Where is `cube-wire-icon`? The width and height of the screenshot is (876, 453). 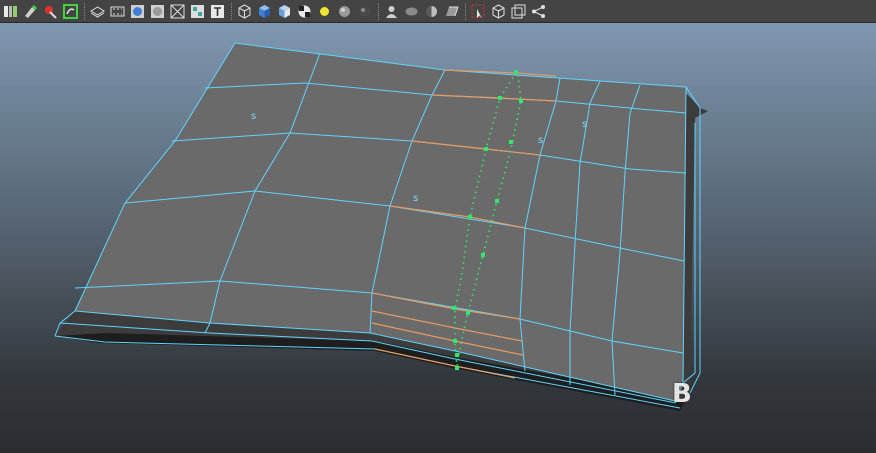 cube-wire-icon is located at coordinates (244, 11).